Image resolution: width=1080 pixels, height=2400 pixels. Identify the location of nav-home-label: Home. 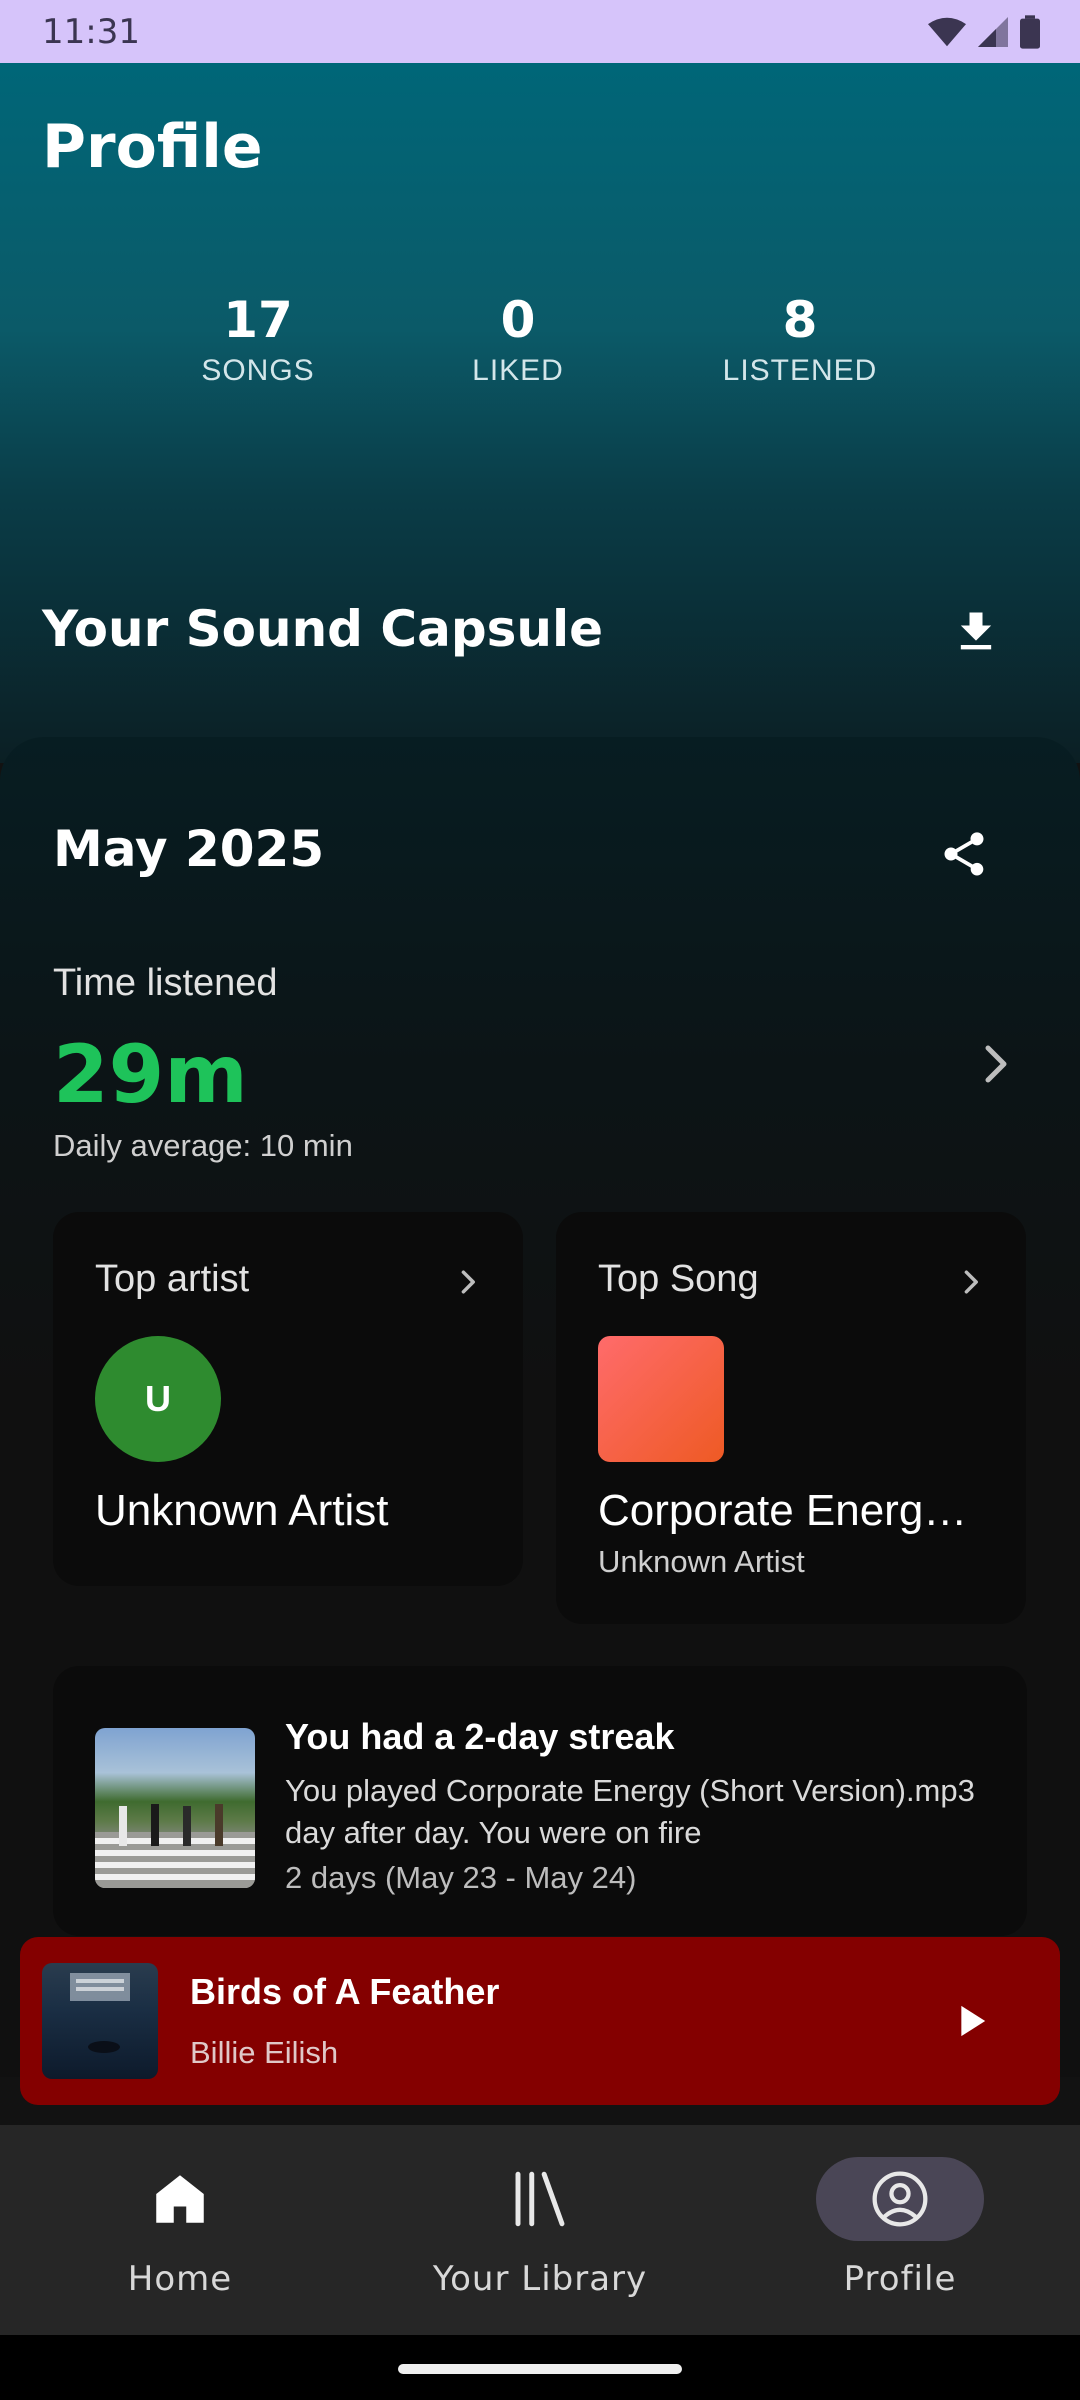
(180, 2279).